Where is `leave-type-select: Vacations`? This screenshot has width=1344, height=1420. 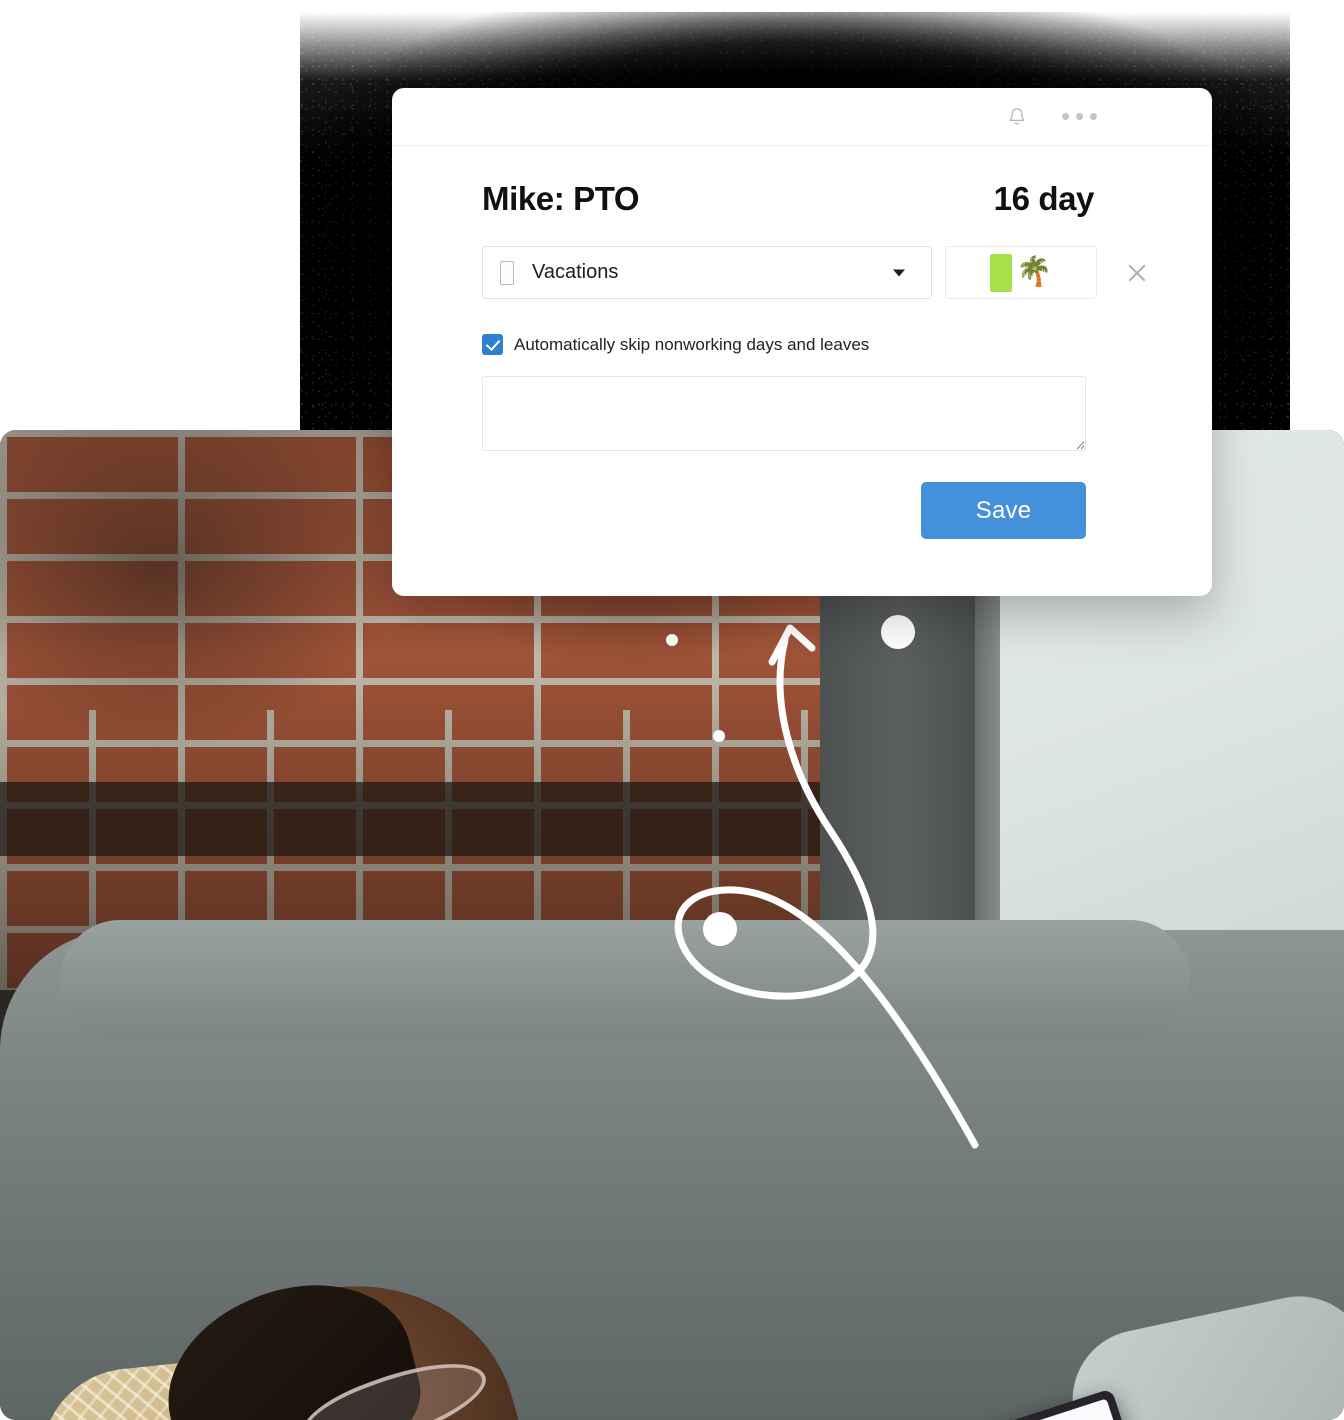
leave-type-select: Vacations is located at coordinates (707, 272).